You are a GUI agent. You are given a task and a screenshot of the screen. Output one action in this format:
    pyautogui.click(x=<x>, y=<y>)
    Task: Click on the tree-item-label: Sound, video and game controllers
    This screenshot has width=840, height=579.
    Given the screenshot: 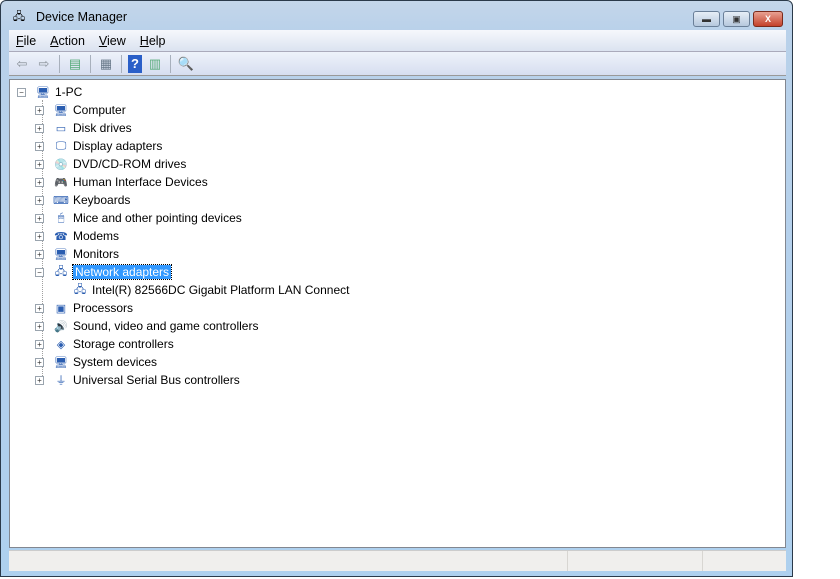 What is the action you would take?
    pyautogui.click(x=166, y=326)
    